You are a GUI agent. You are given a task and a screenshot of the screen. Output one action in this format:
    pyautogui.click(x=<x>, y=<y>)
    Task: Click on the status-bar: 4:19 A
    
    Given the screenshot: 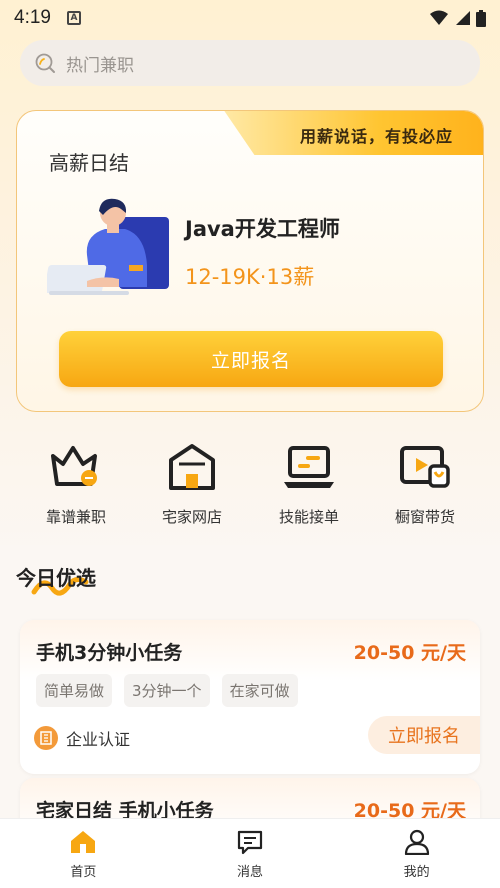 What is the action you would take?
    pyautogui.click(x=250, y=18)
    